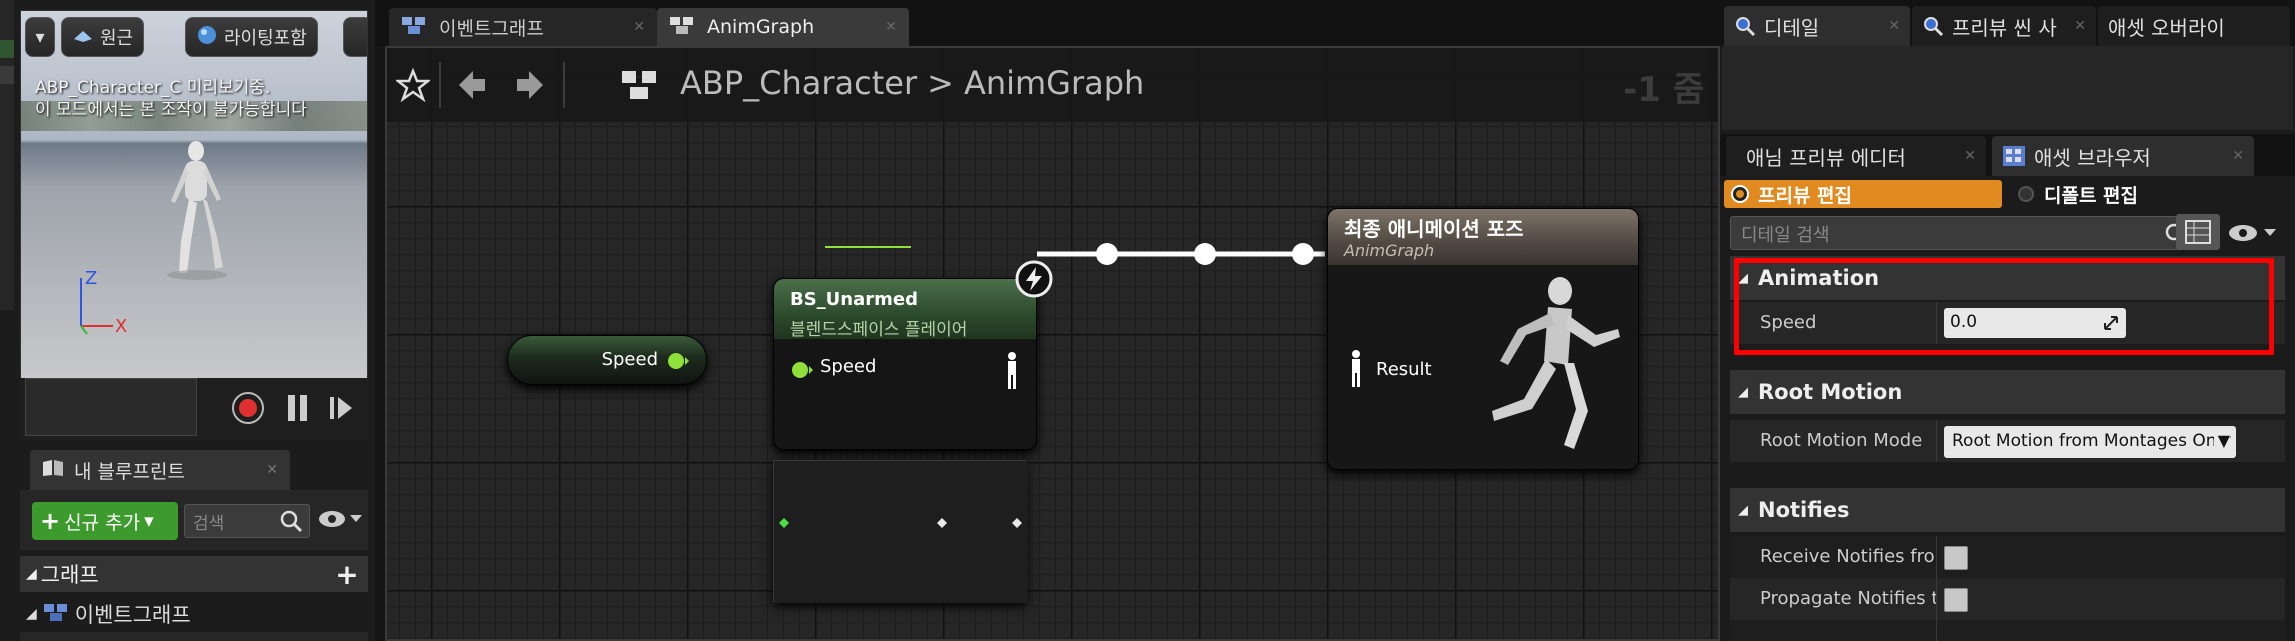 Image resolution: width=2295 pixels, height=641 pixels. I want to click on tab-details: 디테일 ✕, so click(1817, 26).